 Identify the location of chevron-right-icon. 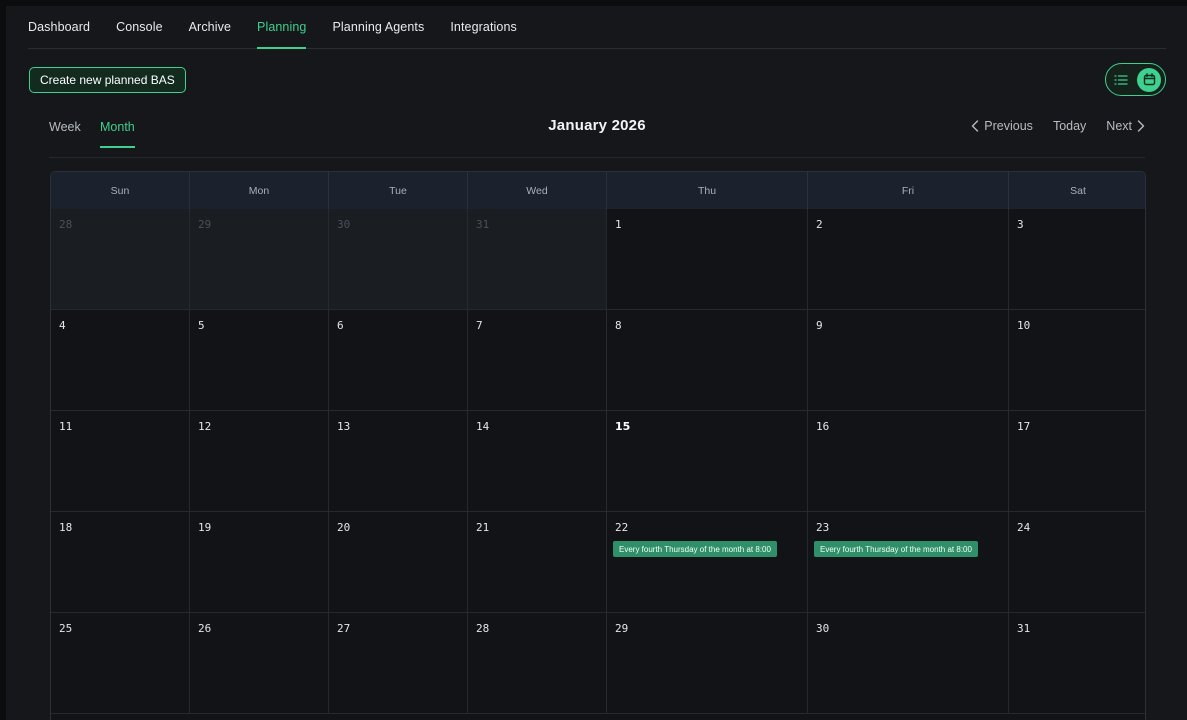
(1141, 126).